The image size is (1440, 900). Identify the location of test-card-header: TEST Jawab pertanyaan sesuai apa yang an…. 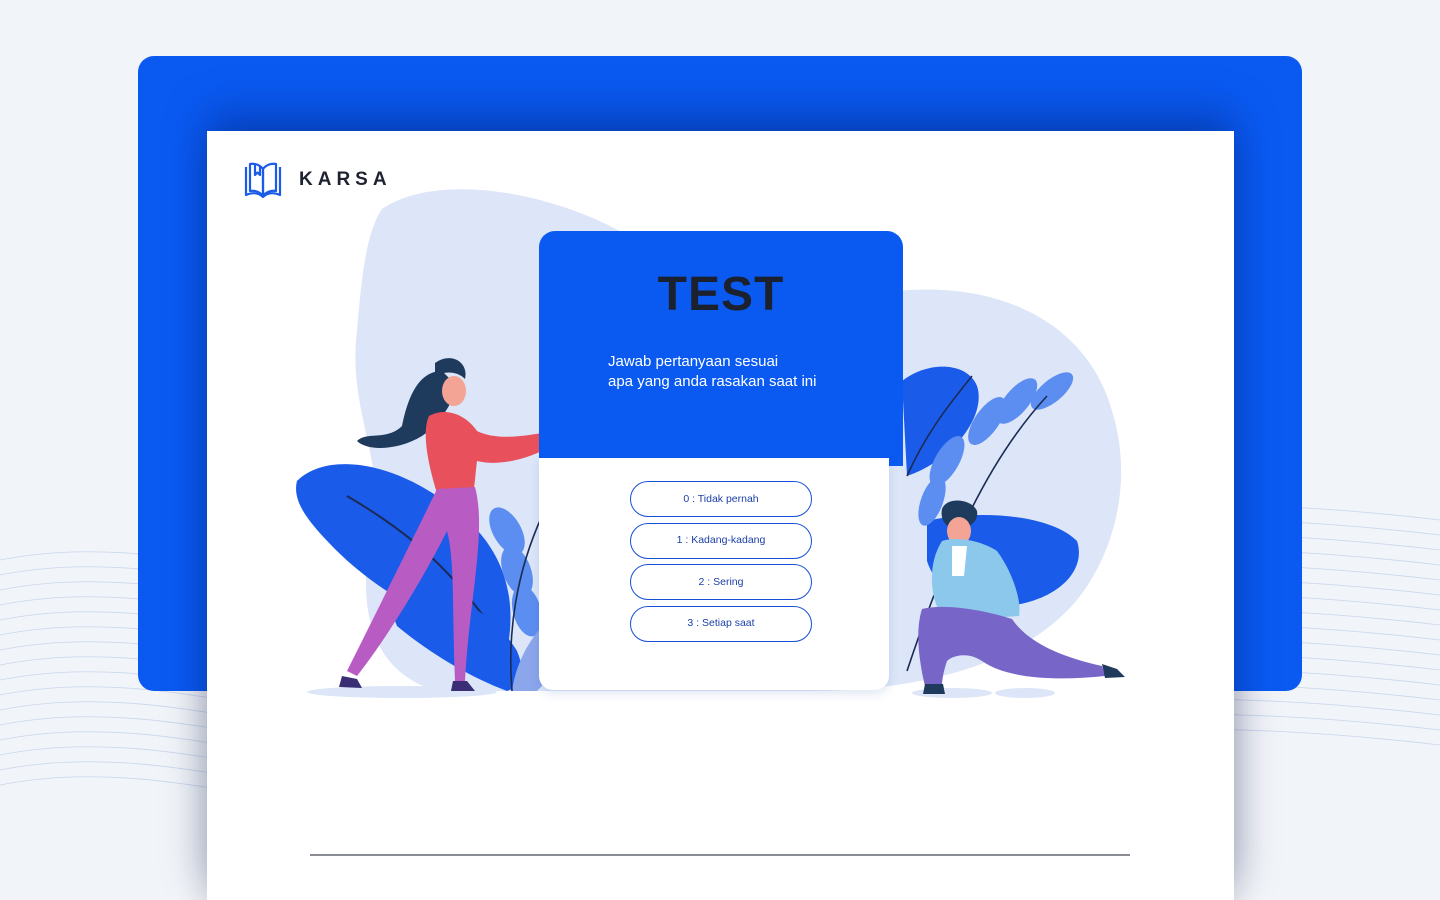
(721, 348).